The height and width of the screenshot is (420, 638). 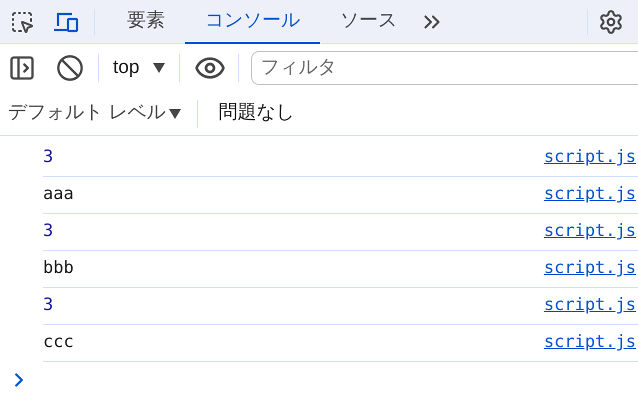 What do you see at coordinates (58, 268) in the screenshot?
I see `console-message: bbb` at bounding box center [58, 268].